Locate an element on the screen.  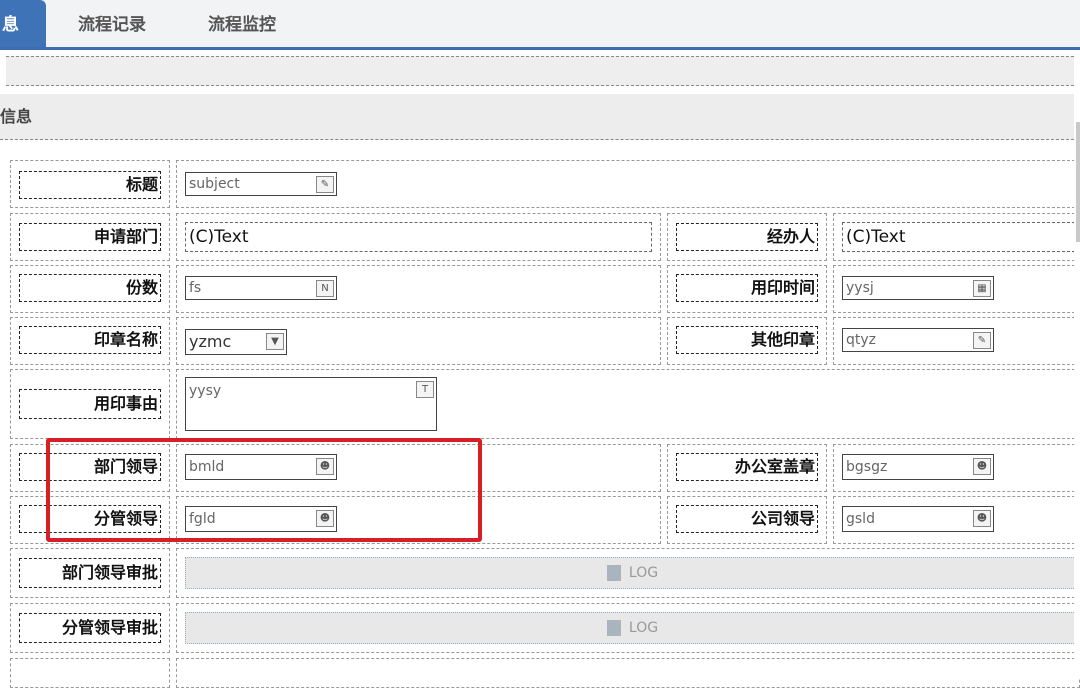
officeseal-label: 办公室盖章 is located at coordinates (747, 467).